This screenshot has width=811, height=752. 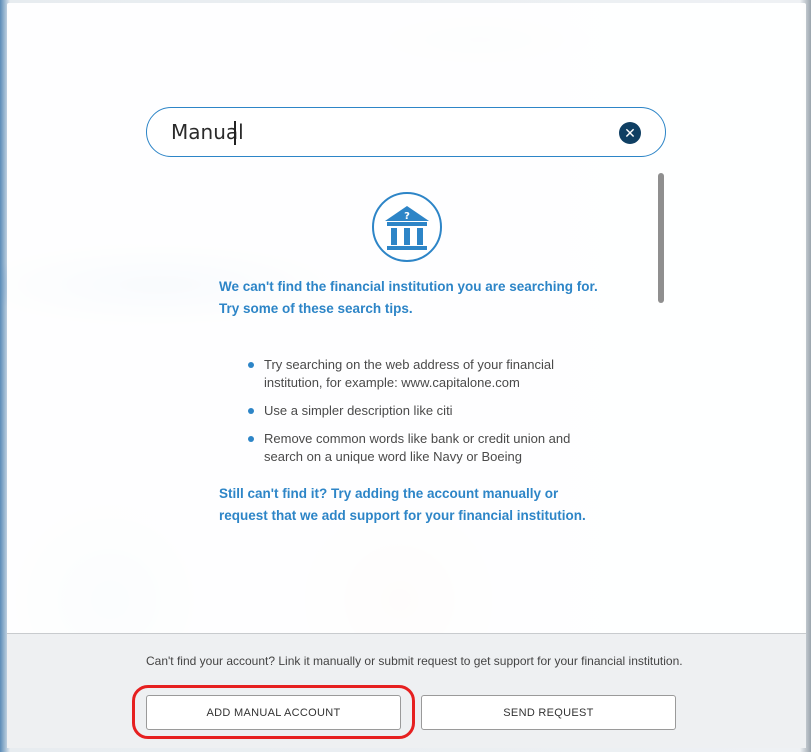 What do you see at coordinates (661, 238) in the screenshot?
I see `scrollbar-thumb` at bounding box center [661, 238].